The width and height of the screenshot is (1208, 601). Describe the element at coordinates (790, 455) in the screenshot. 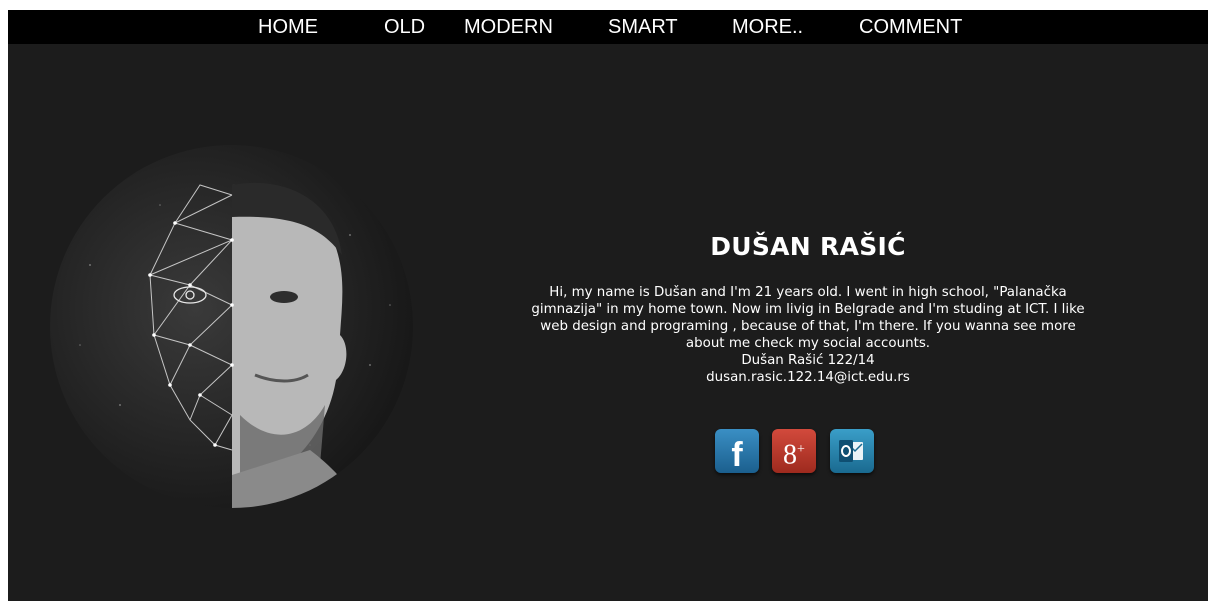

I see `google-plus-glyph: 8` at that location.